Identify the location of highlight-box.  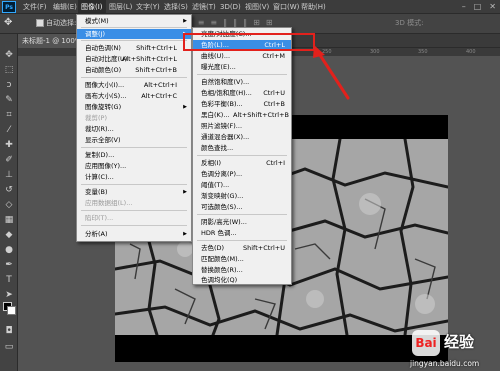
(249, 42).